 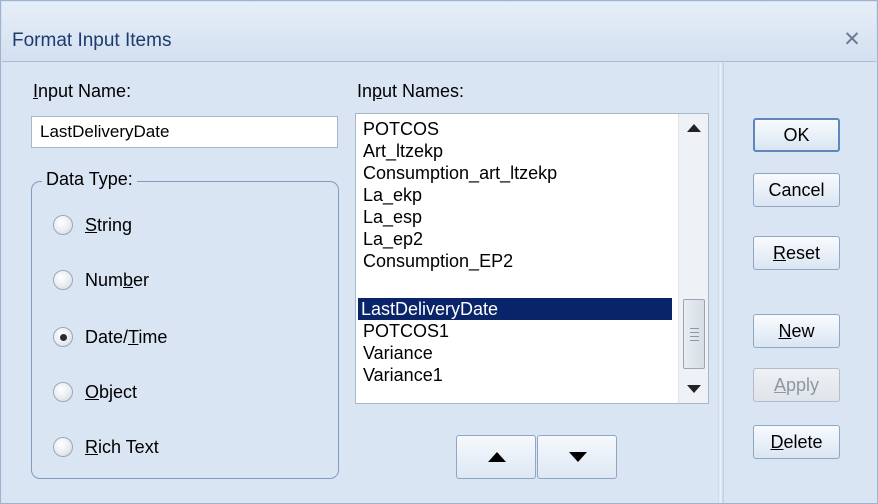 I want to click on list-item: Variance1, so click(x=516, y=375).